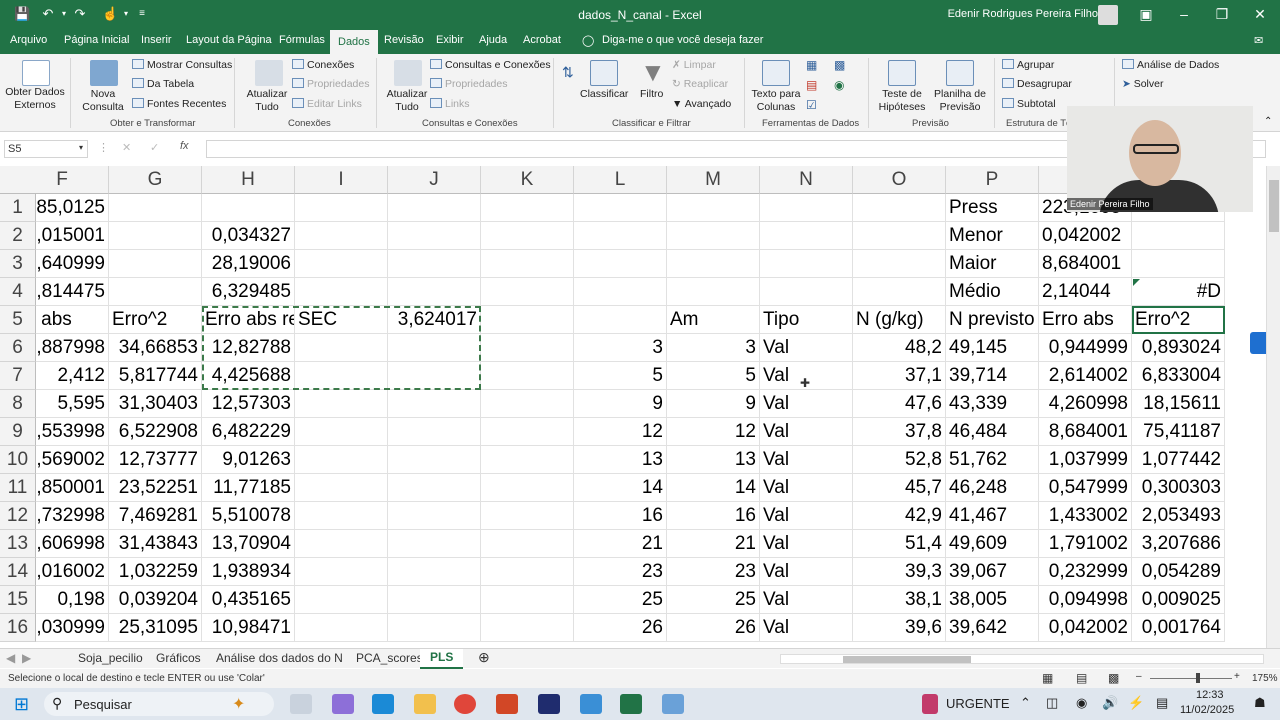  Describe the element at coordinates (1028, 65) in the screenshot. I see `agrupar-button: Agrupar` at that location.